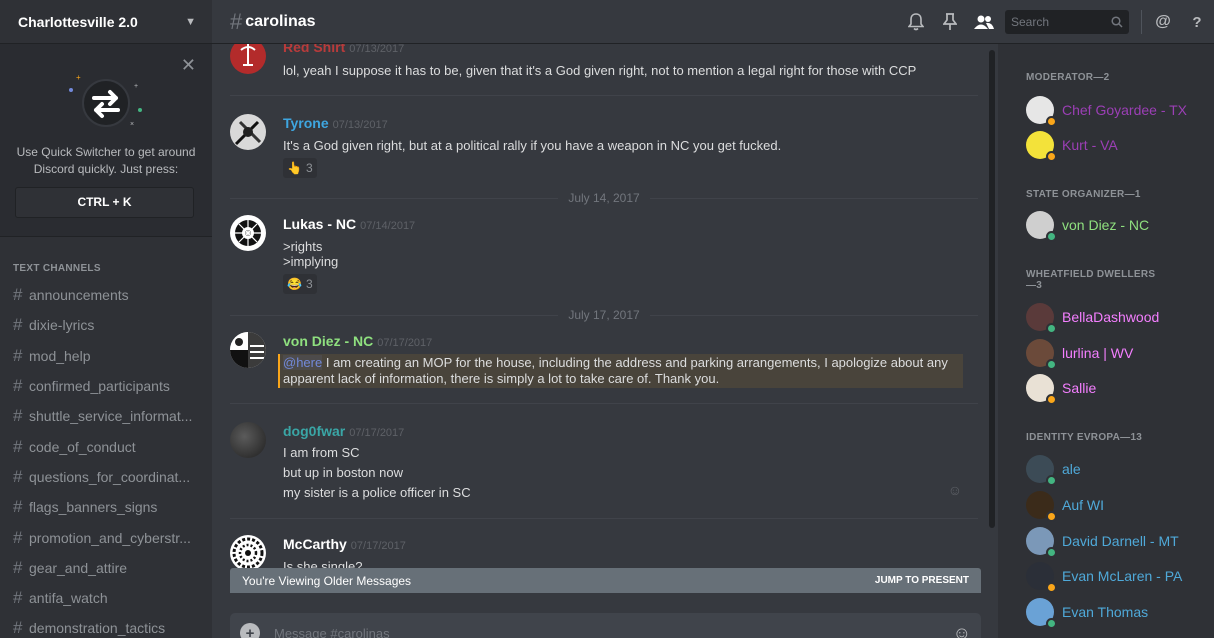 The width and height of the screenshot is (1214, 638). What do you see at coordinates (315, 544) in the screenshot?
I see `message-author: McCarthy` at bounding box center [315, 544].